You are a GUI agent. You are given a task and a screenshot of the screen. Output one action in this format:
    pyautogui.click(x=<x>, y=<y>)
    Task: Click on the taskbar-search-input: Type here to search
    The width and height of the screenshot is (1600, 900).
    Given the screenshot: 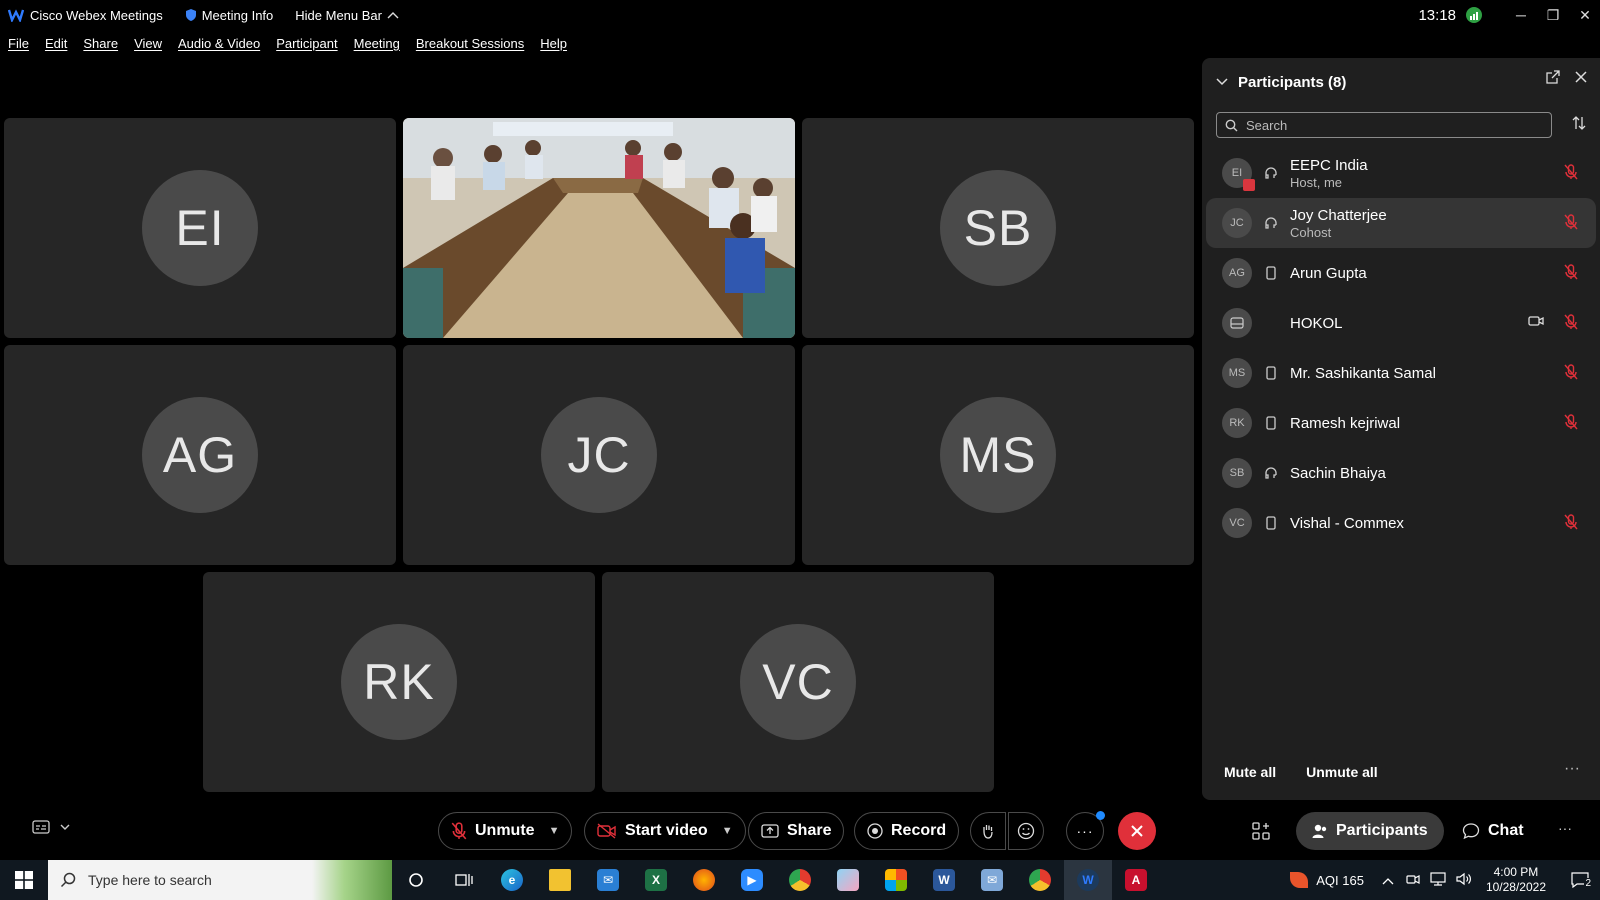 What is the action you would take?
    pyautogui.click(x=220, y=880)
    